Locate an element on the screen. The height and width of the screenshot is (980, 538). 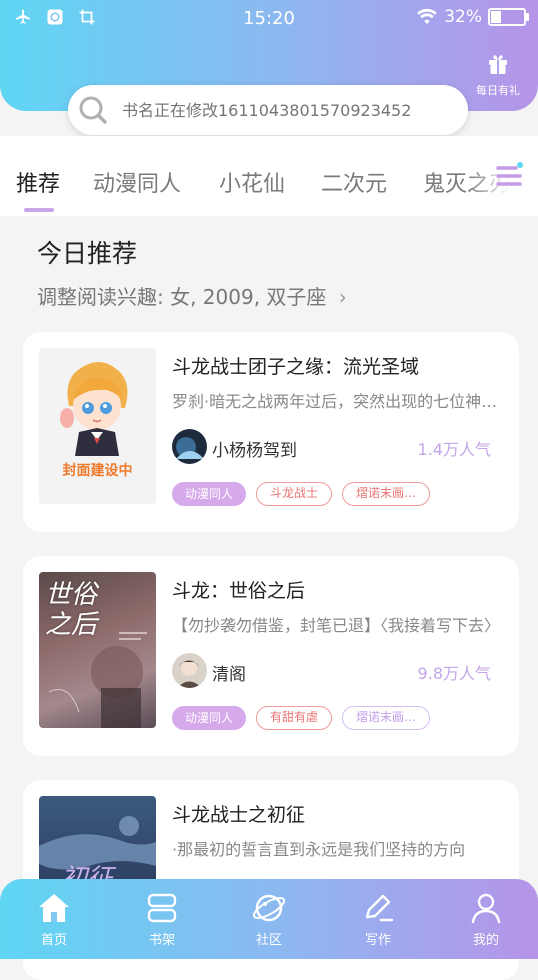
book-description: ·那最初的誓言直到永远是我们坚持的方向 is located at coordinates (319, 849).